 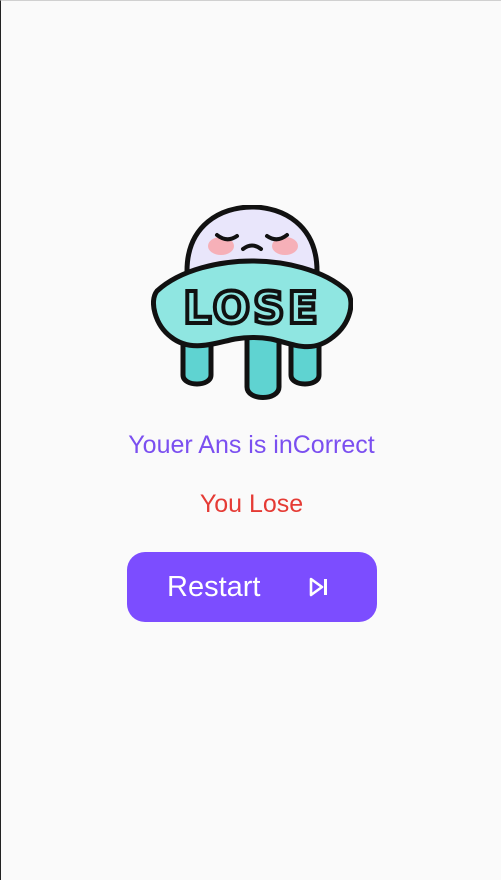 What do you see at coordinates (214, 587) in the screenshot?
I see `restart-button-label: Restart` at bounding box center [214, 587].